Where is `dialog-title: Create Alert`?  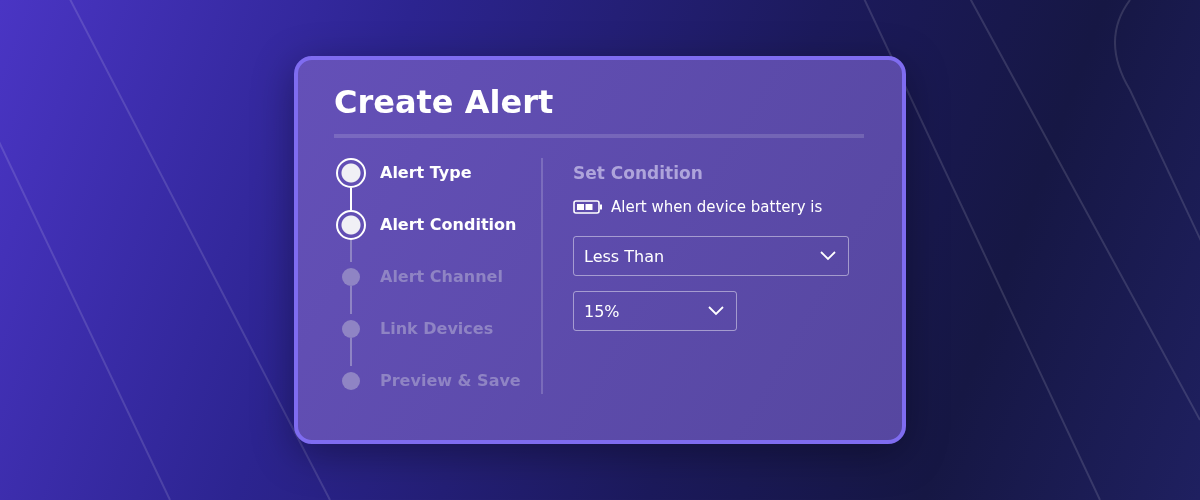
dialog-title: Create Alert is located at coordinates (444, 102).